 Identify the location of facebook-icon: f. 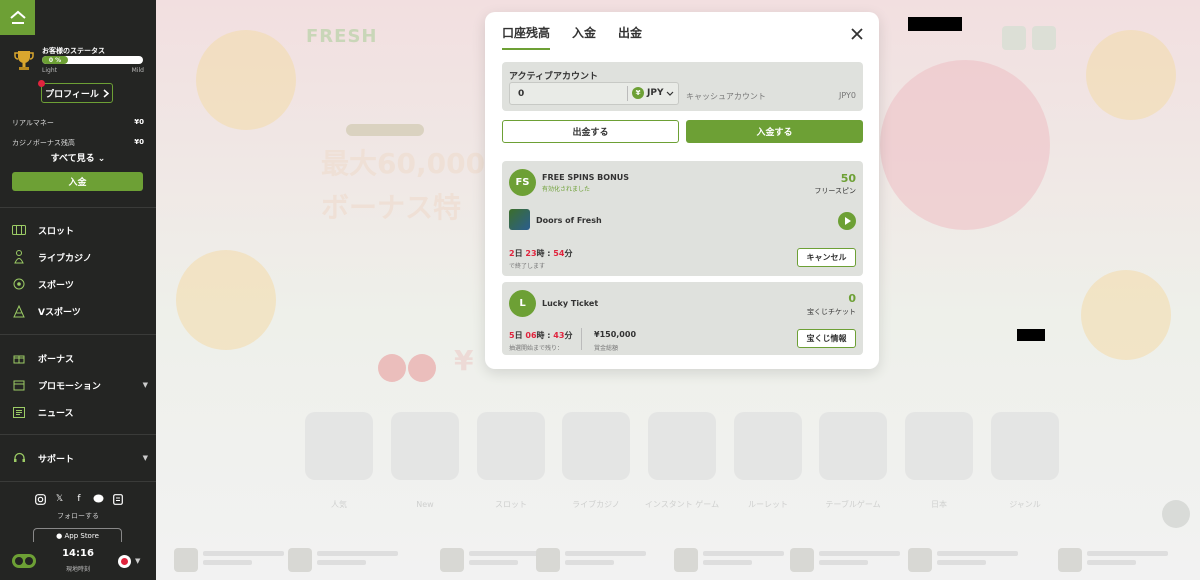
(79, 499).